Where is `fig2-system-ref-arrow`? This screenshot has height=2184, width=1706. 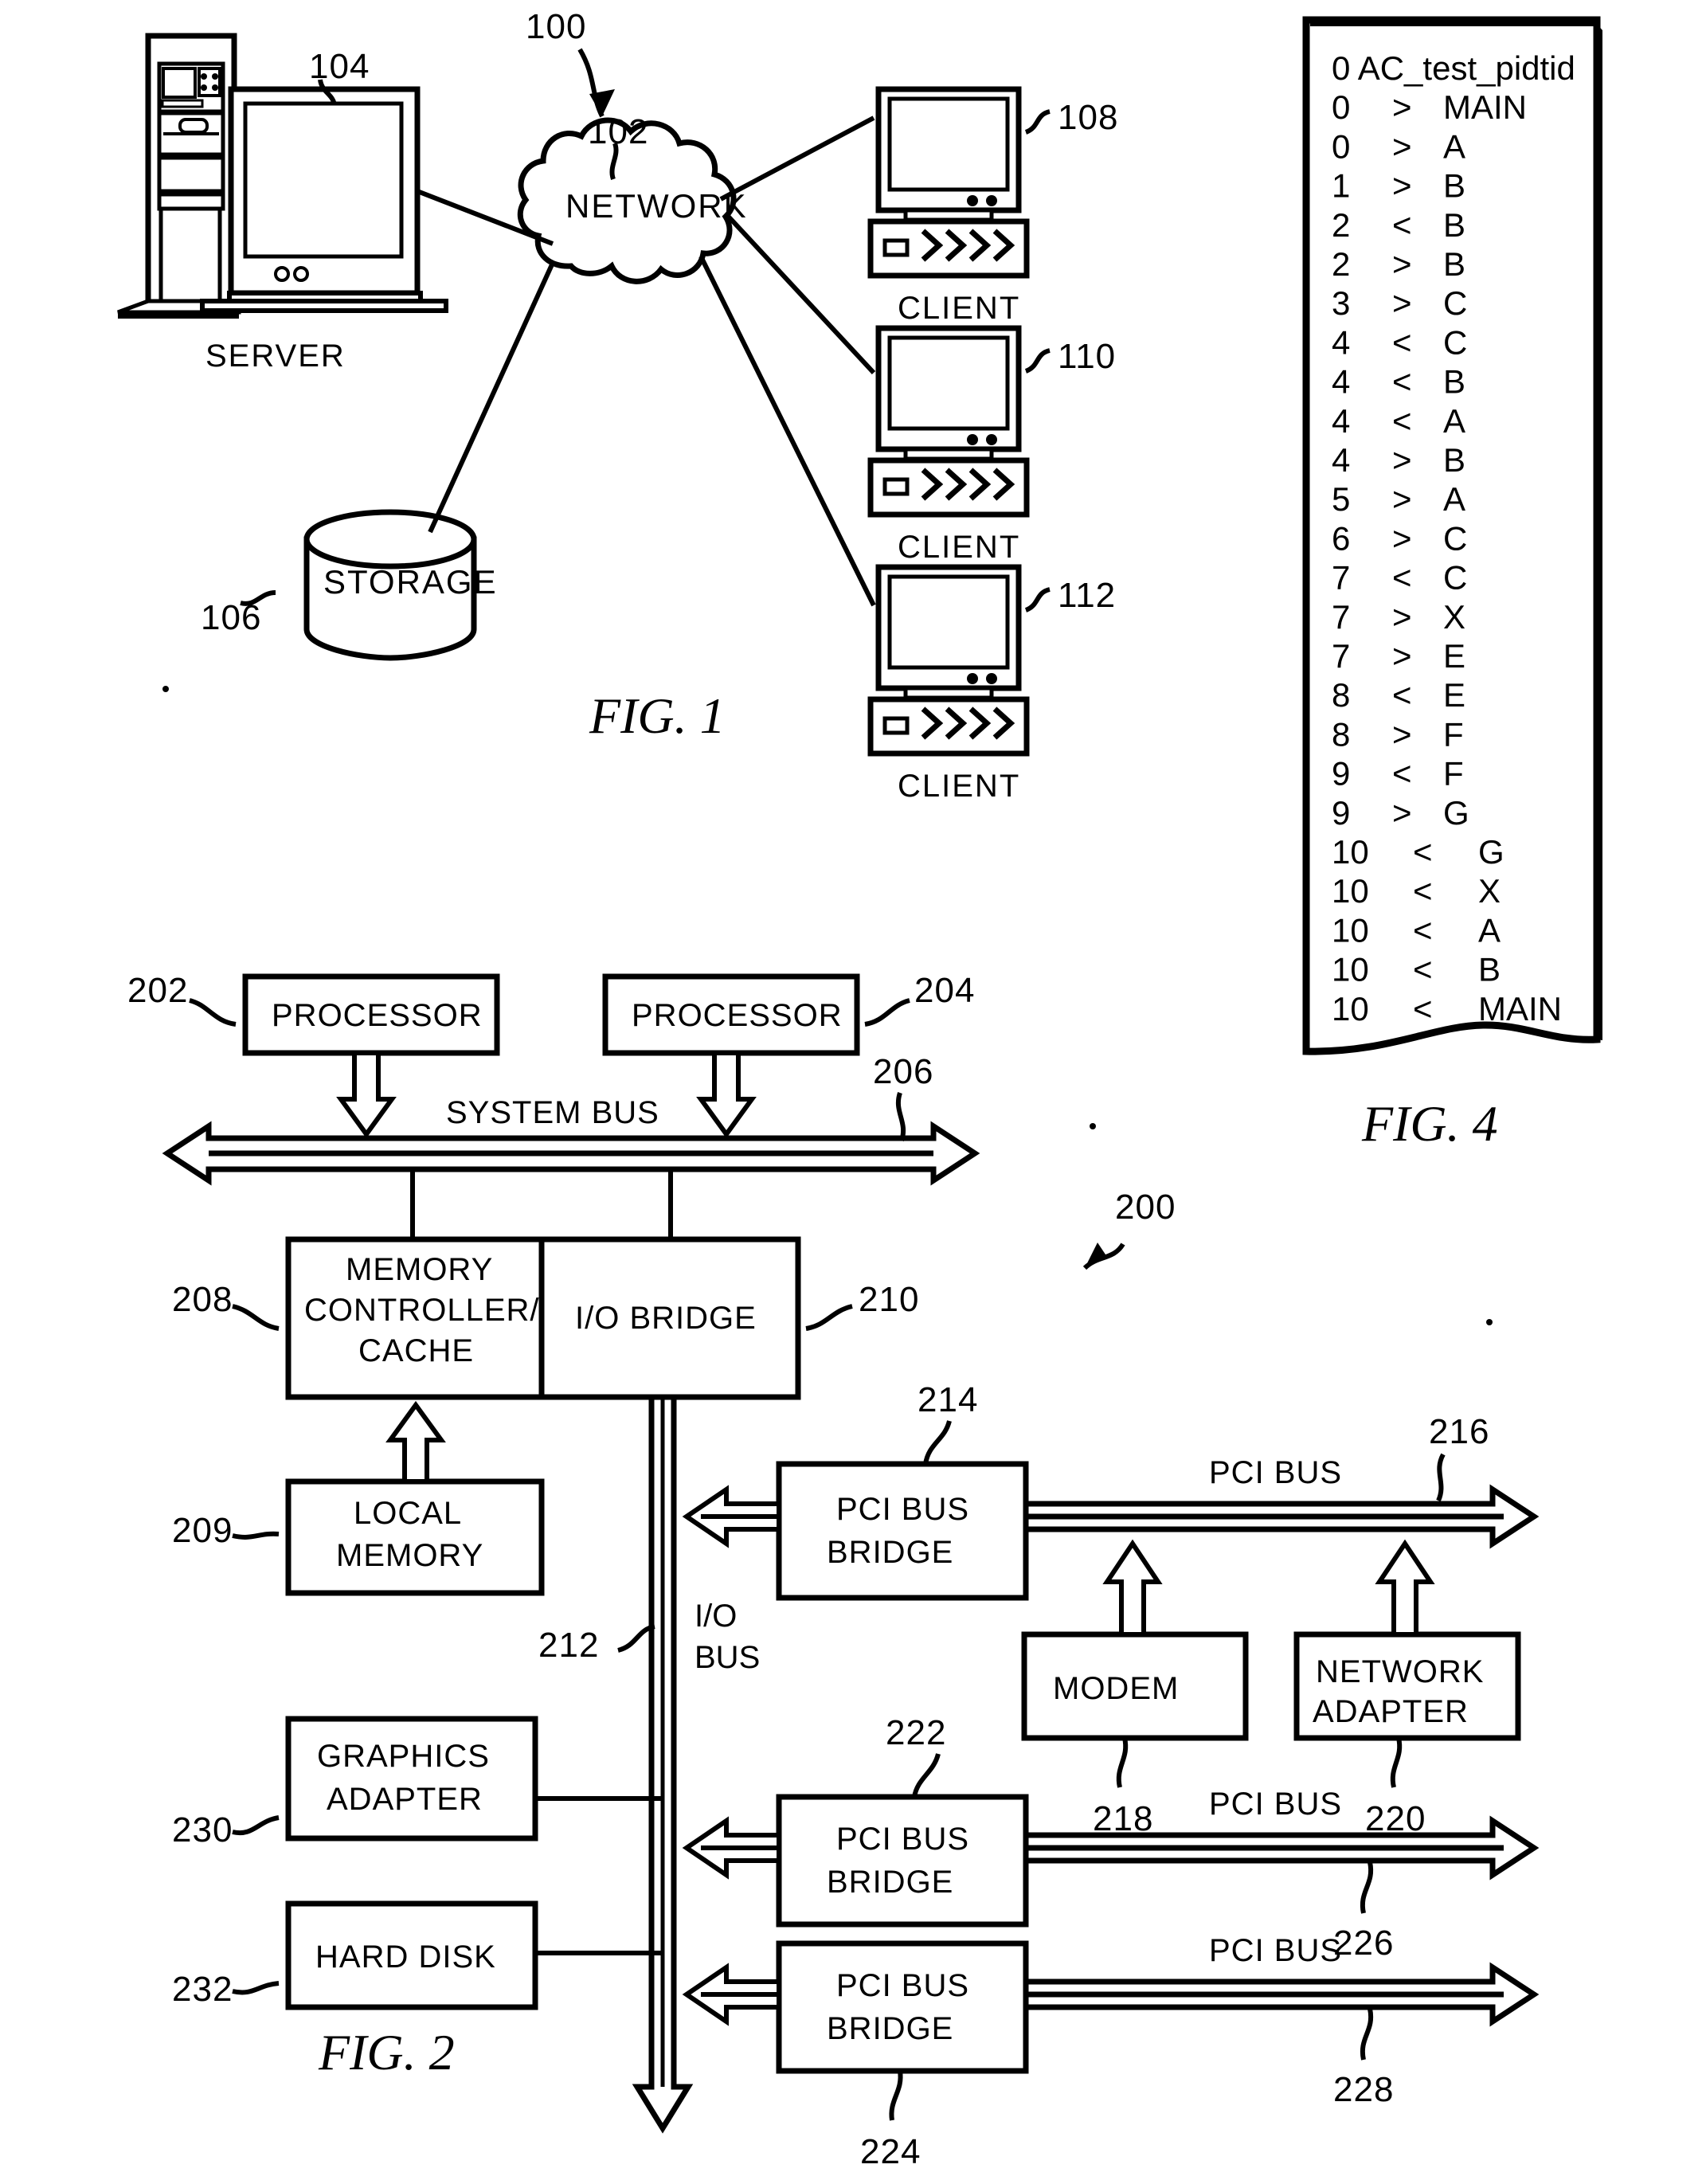
fig2-system-ref-arrow is located at coordinates (1103, 1256).